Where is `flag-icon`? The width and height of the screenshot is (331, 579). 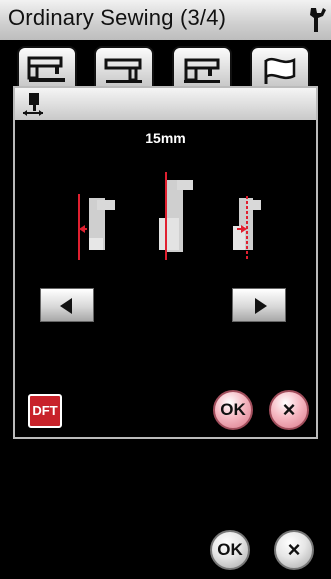 flag-icon is located at coordinates (280, 70).